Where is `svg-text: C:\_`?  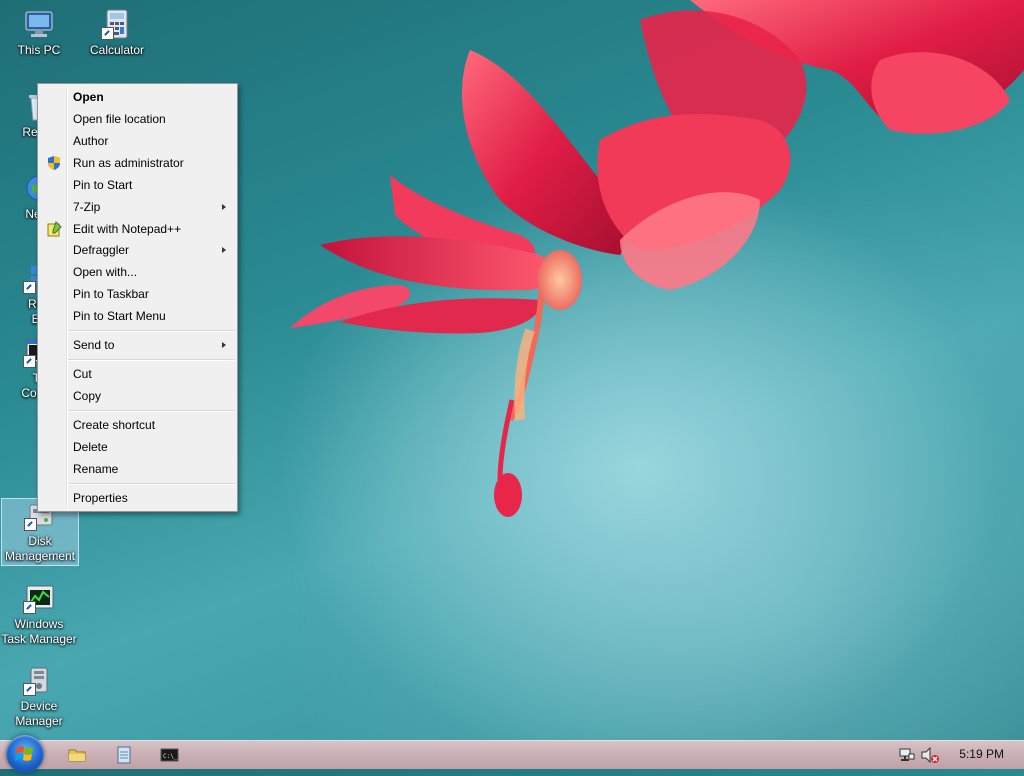
svg-text: C:\_ is located at coordinates (170, 756).